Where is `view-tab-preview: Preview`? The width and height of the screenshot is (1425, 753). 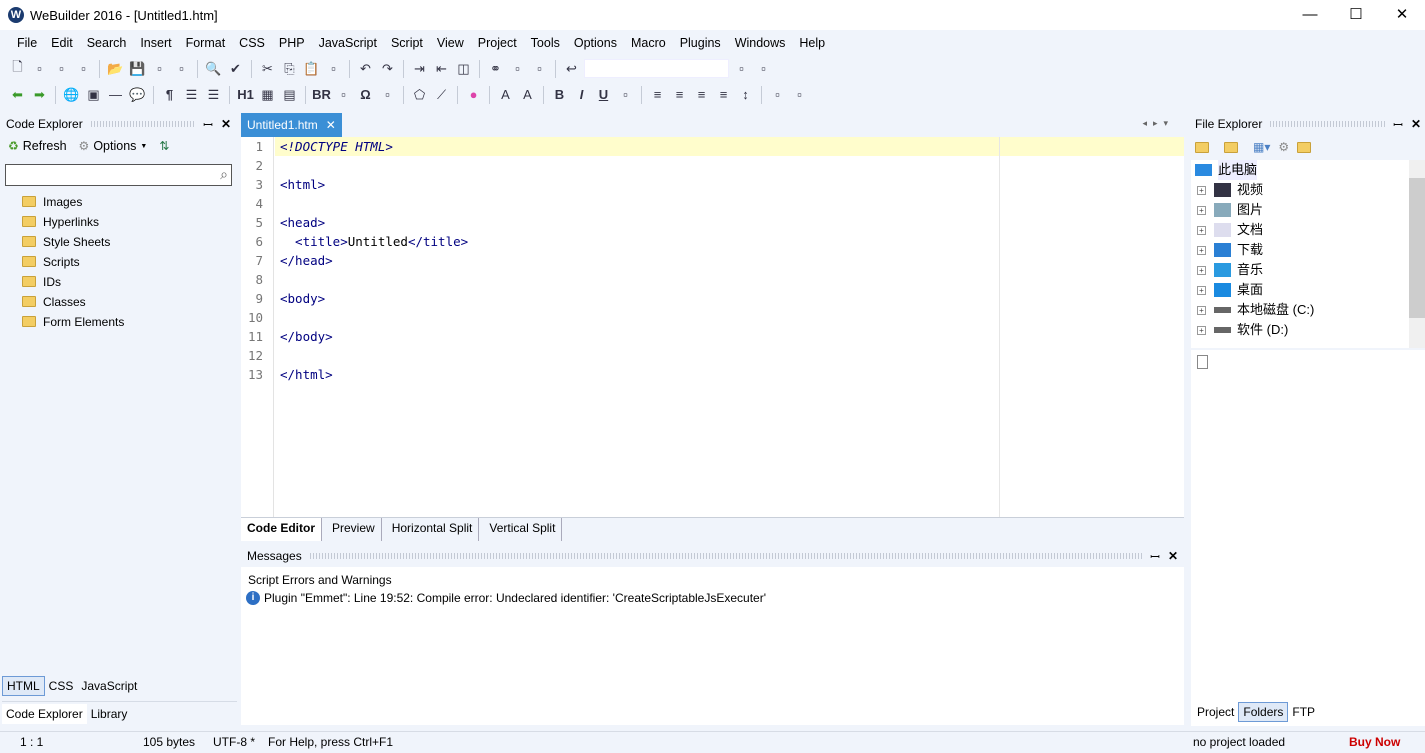 view-tab-preview: Preview is located at coordinates (354, 529).